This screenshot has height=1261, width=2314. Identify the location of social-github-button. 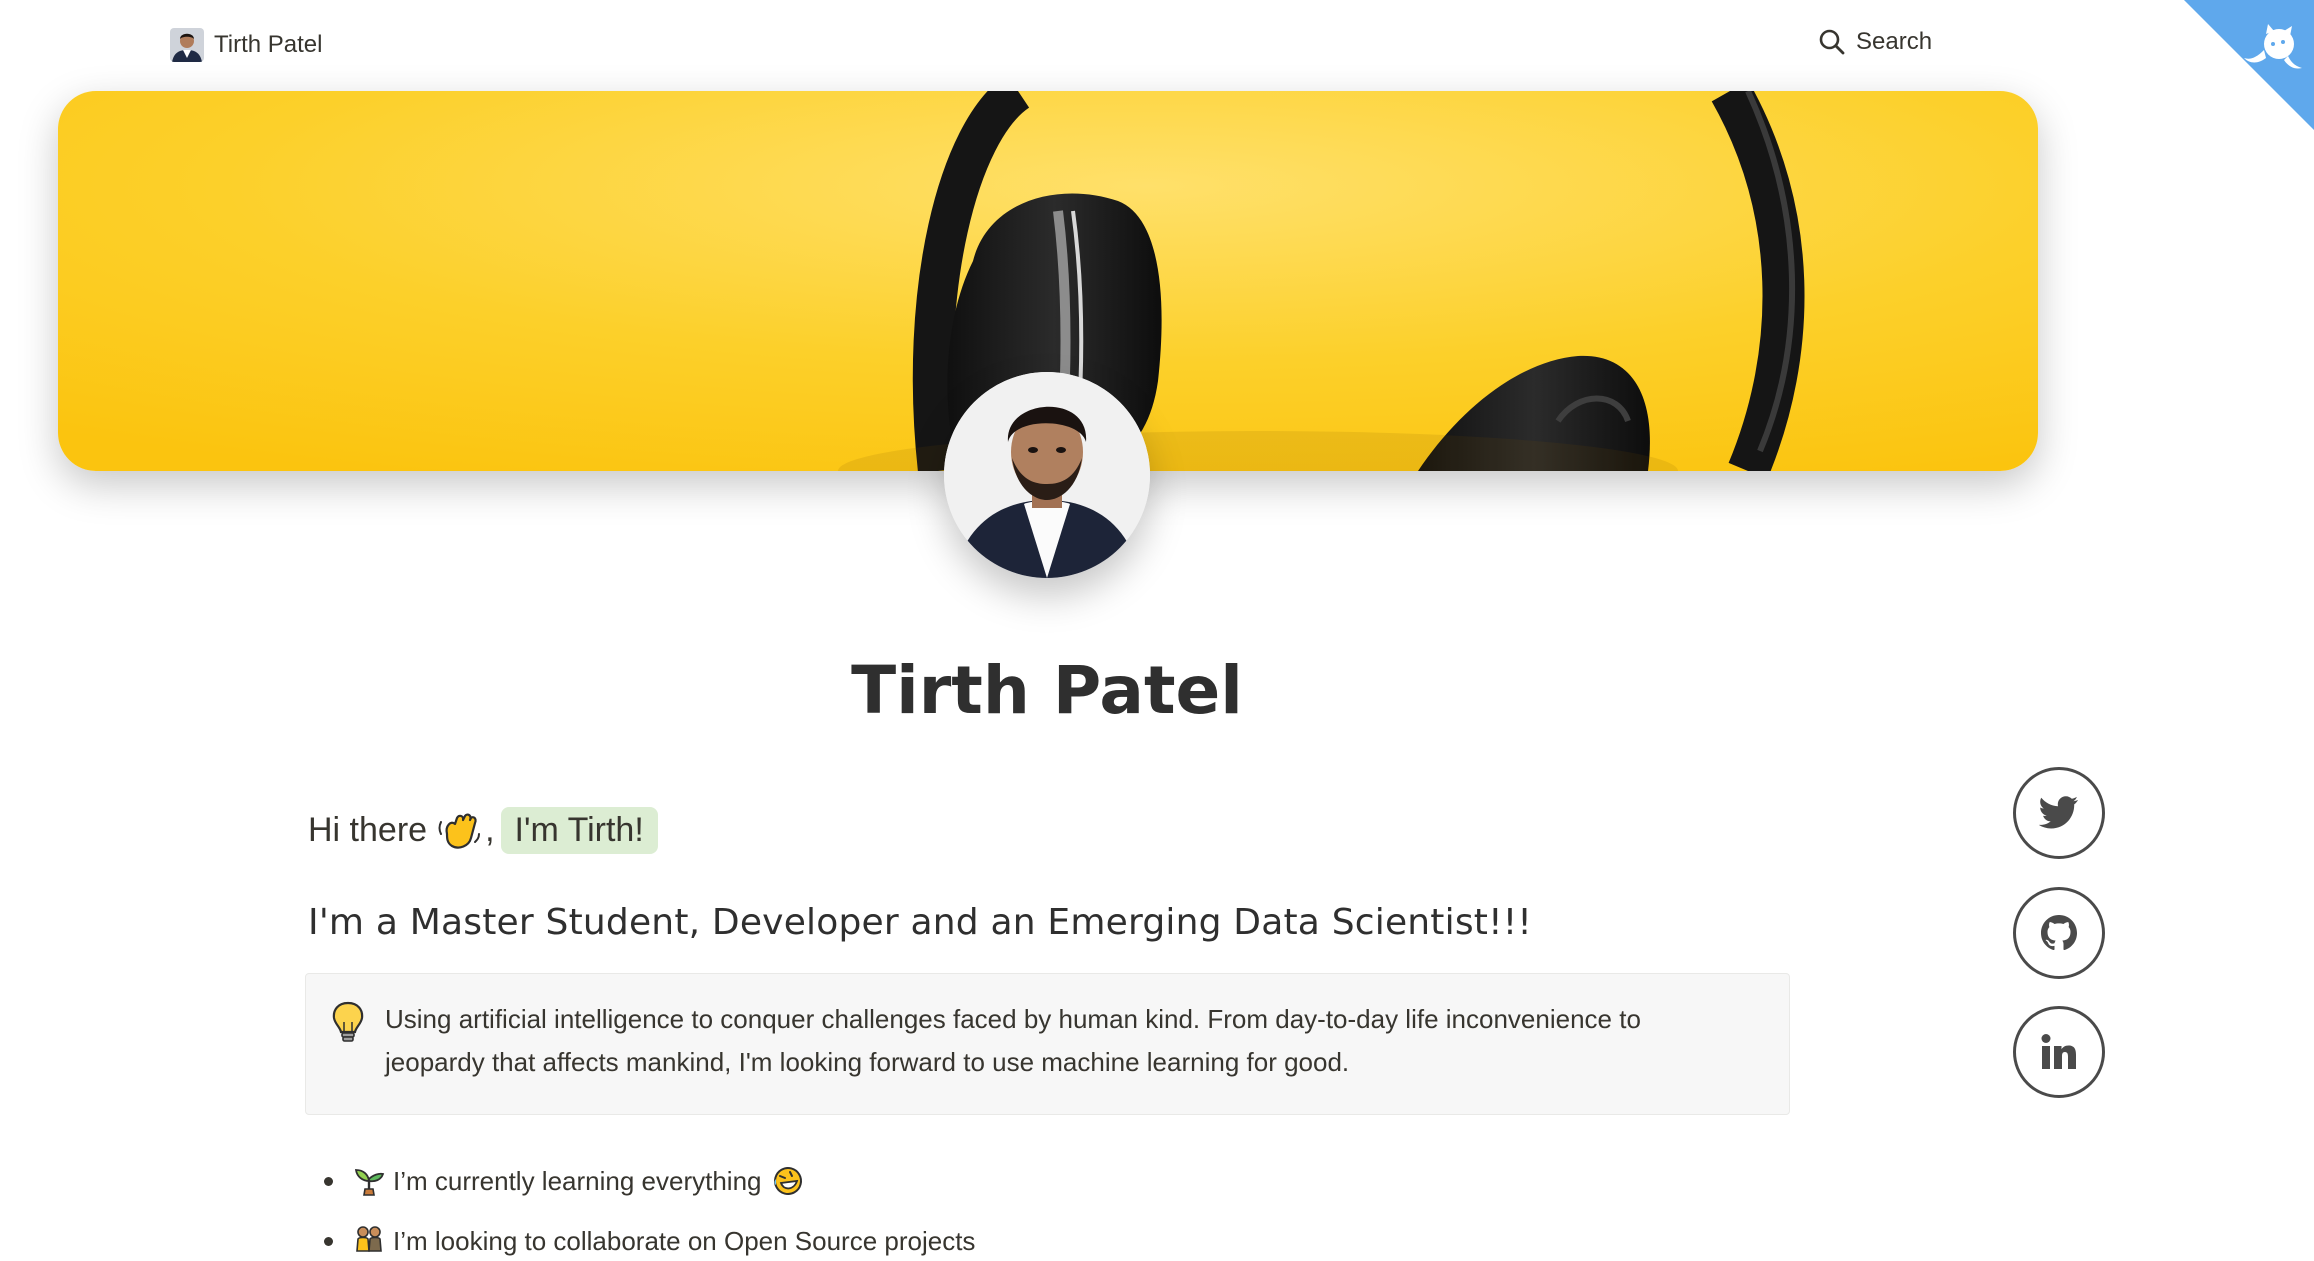
(2059, 933).